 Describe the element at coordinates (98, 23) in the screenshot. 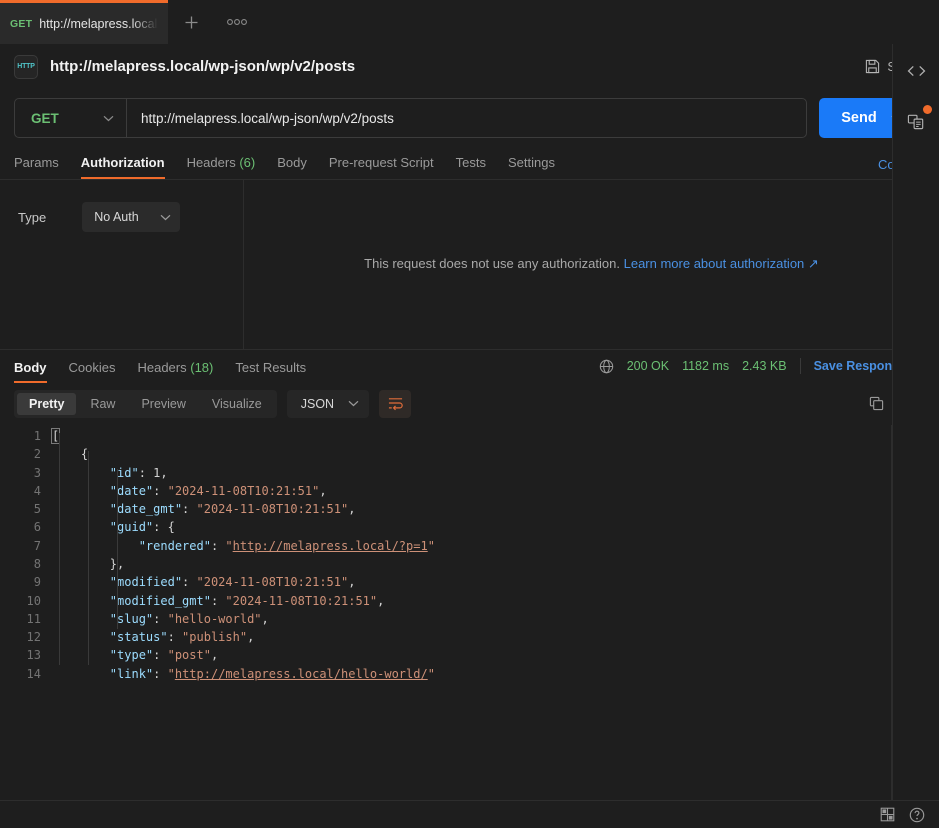

I see `tab-title-label: http://melapress.local/wp` at that location.